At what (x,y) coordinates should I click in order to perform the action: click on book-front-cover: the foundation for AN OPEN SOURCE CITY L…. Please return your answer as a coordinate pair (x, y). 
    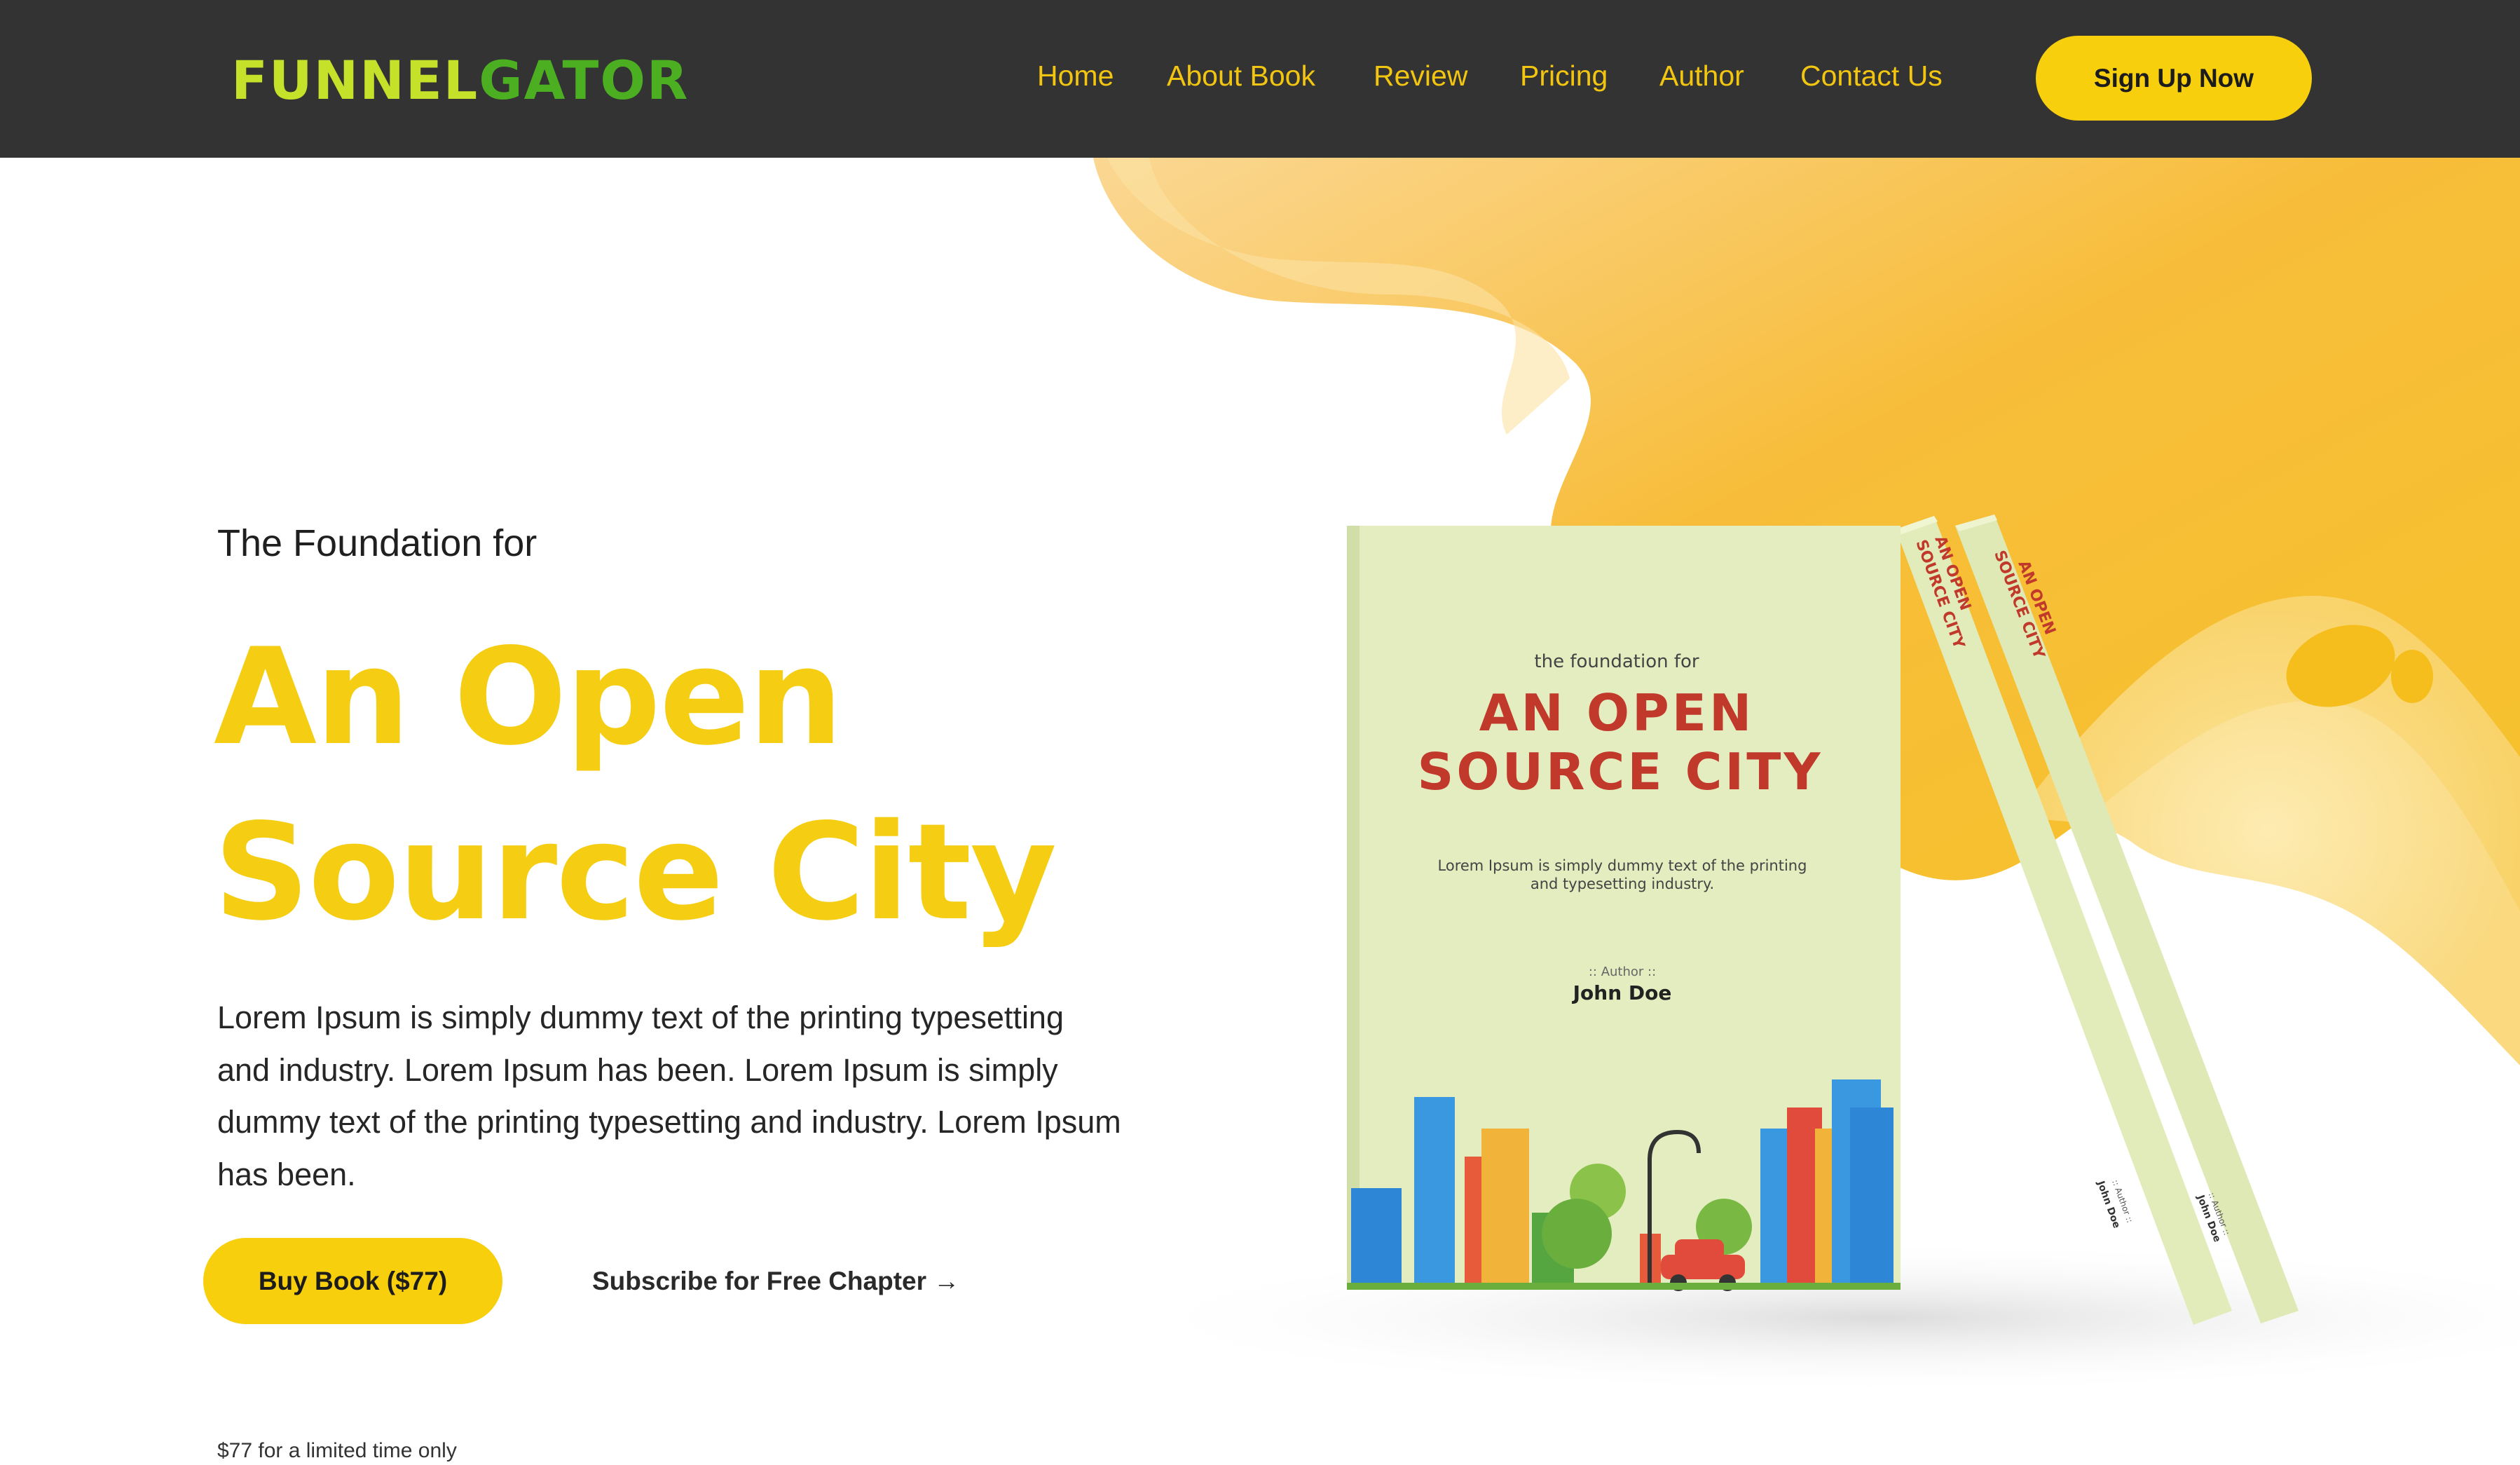
    Looking at the image, I should click on (1624, 908).